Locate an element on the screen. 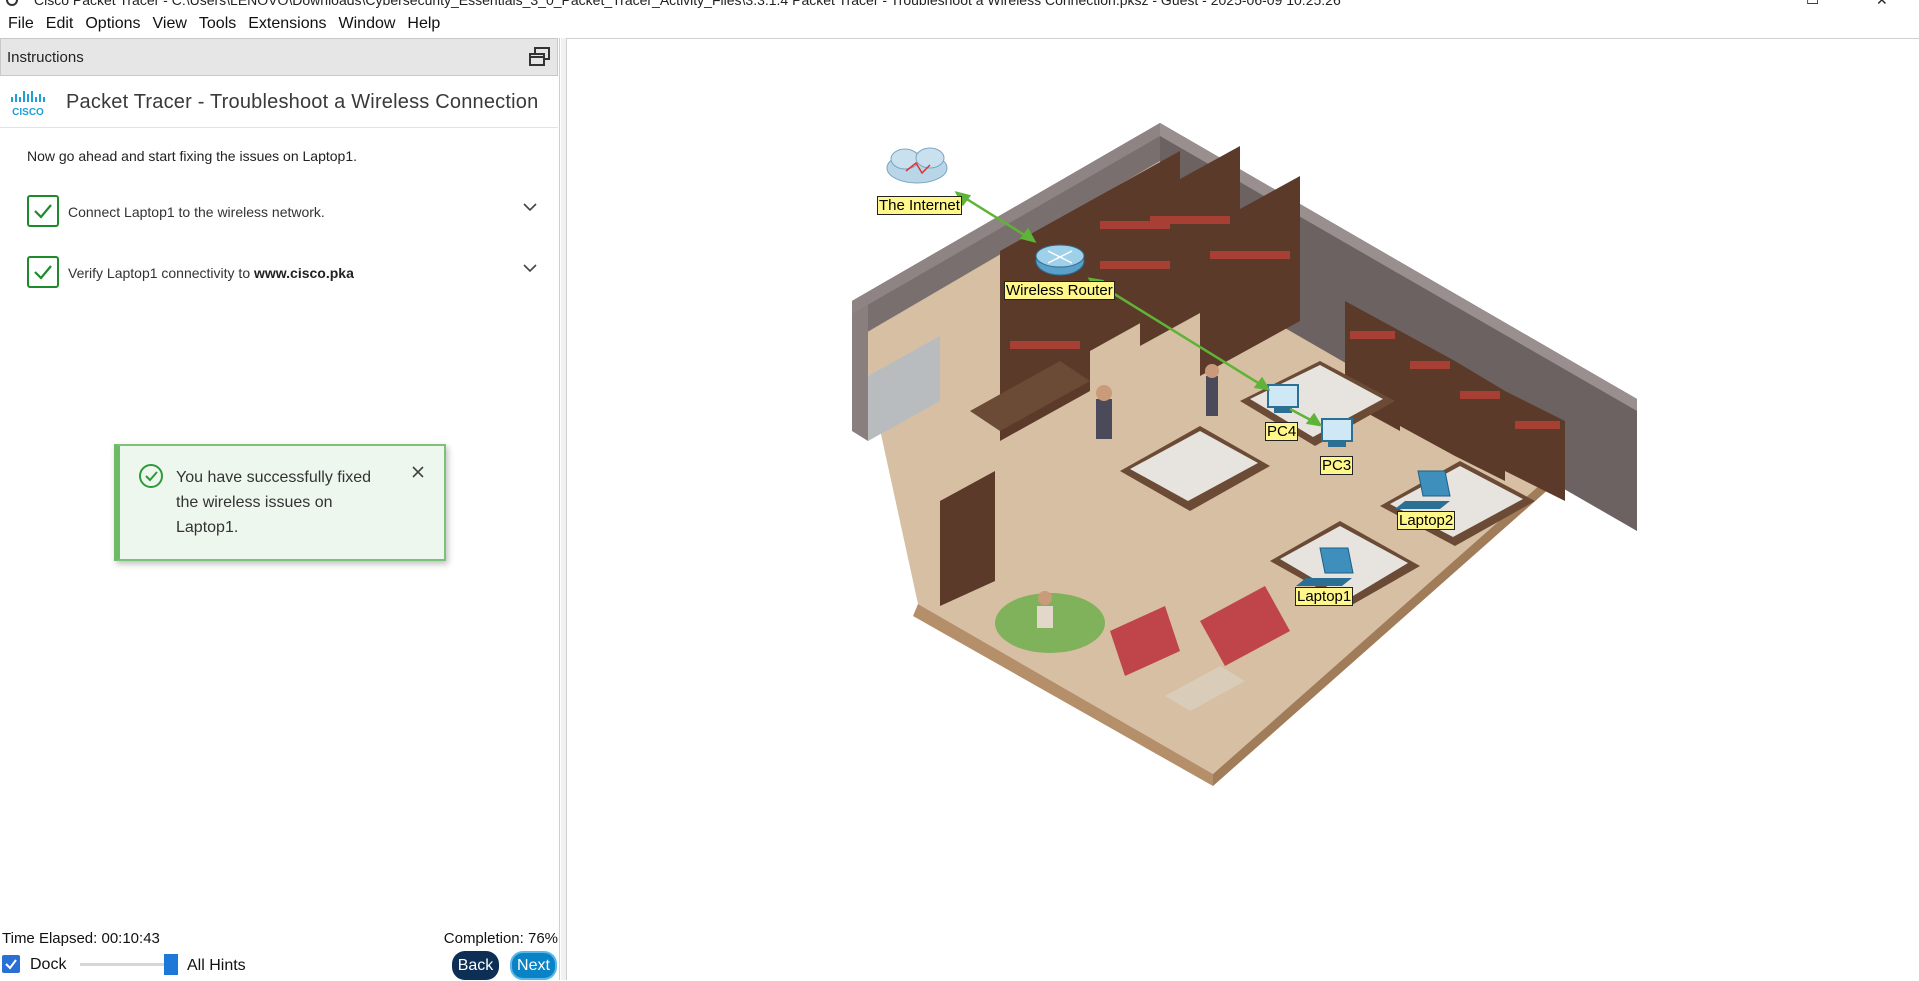  task-url: www.cisco.pka is located at coordinates (304, 273).